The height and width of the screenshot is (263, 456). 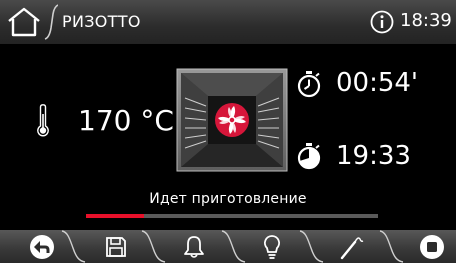 I want to click on alarm-button, so click(x=194, y=247).